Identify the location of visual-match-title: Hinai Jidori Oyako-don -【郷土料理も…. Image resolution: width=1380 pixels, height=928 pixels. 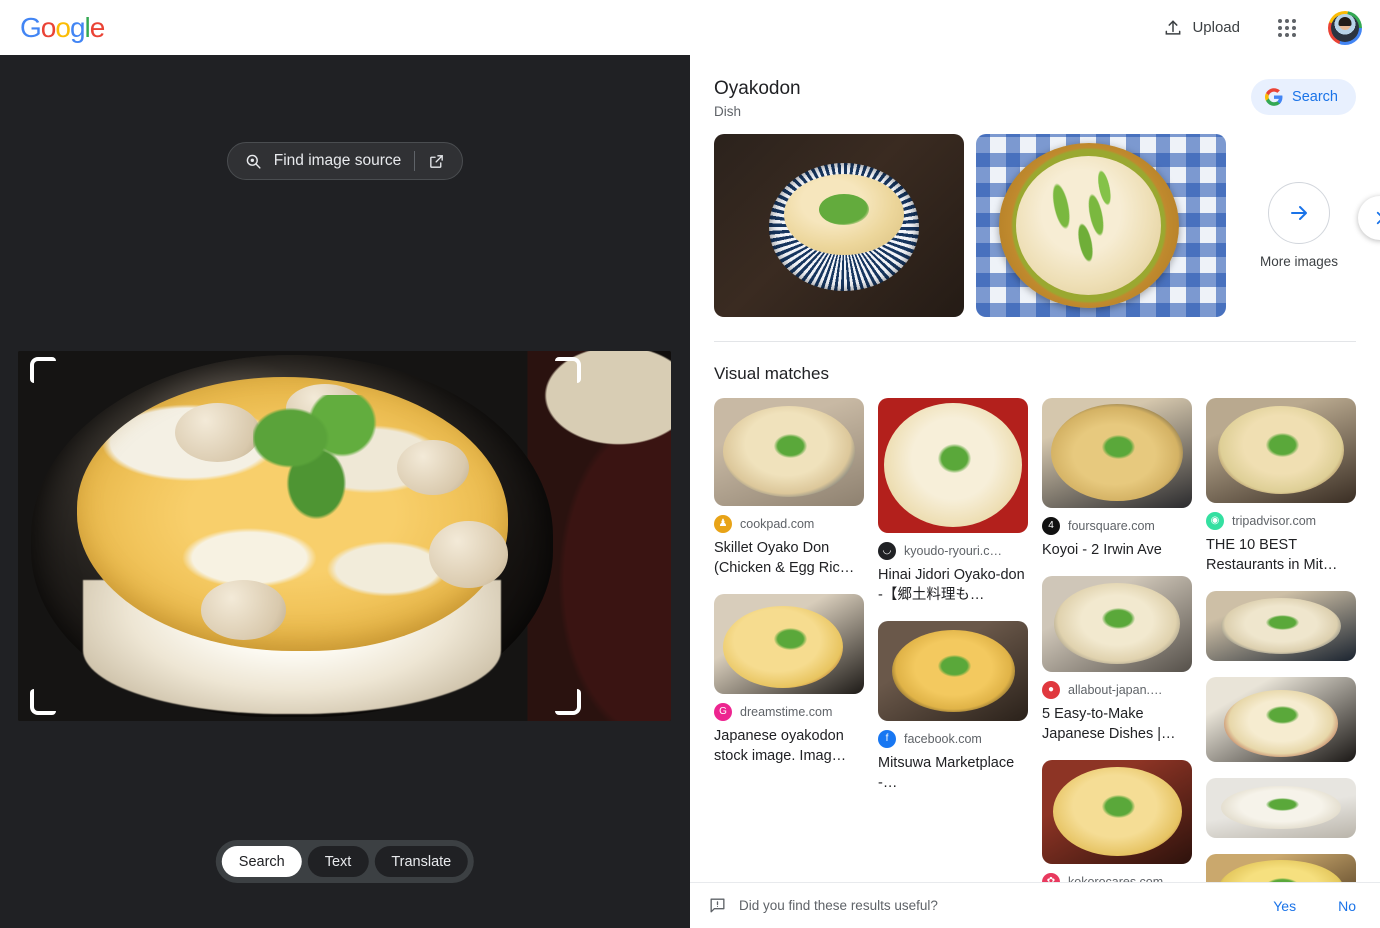
(951, 584).